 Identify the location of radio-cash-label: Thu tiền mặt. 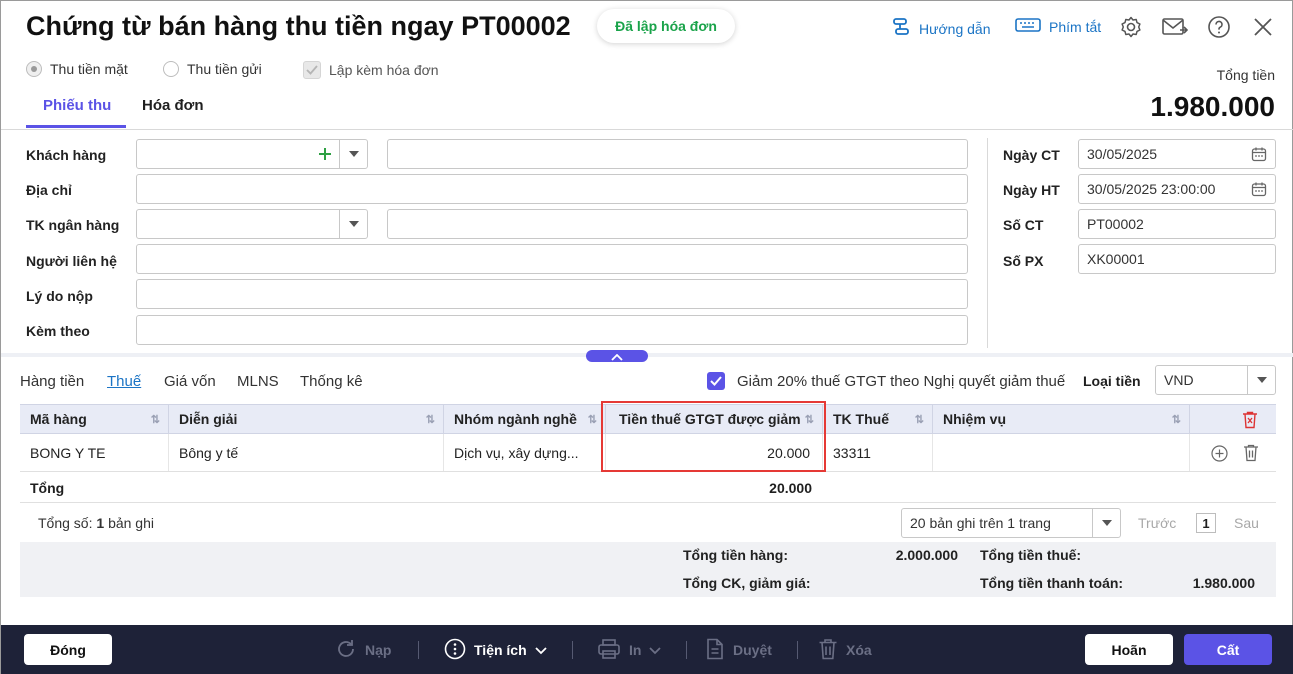
(89, 69).